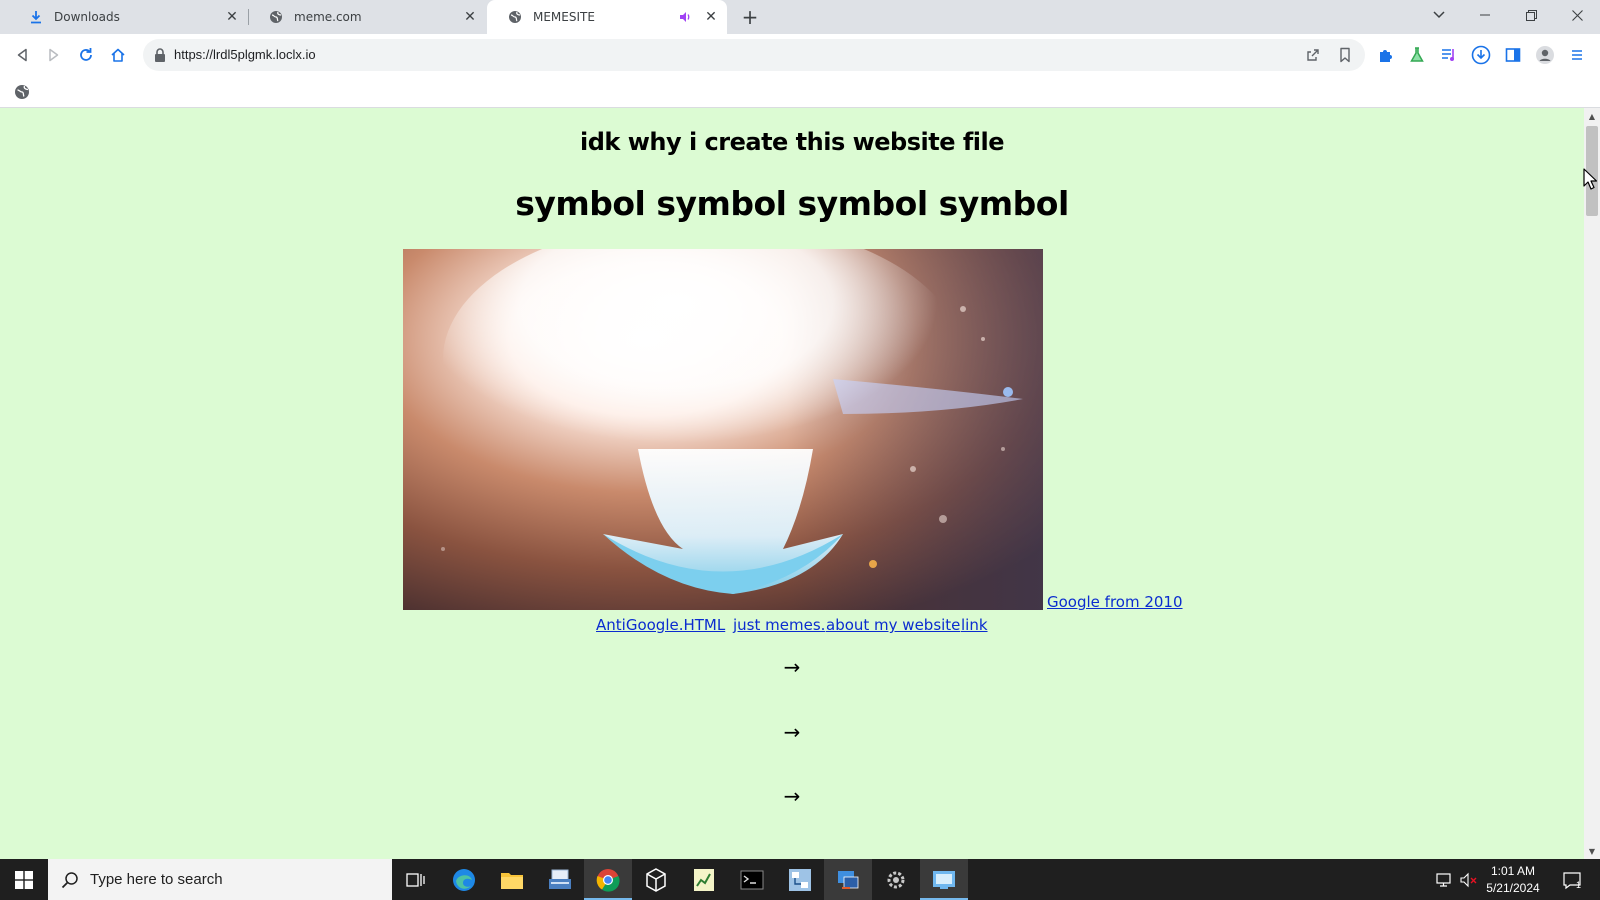 Image resolution: width=1600 pixels, height=900 pixels. What do you see at coordinates (128, 17) in the screenshot?
I see `tab-downloads: Downloads ✕` at bounding box center [128, 17].